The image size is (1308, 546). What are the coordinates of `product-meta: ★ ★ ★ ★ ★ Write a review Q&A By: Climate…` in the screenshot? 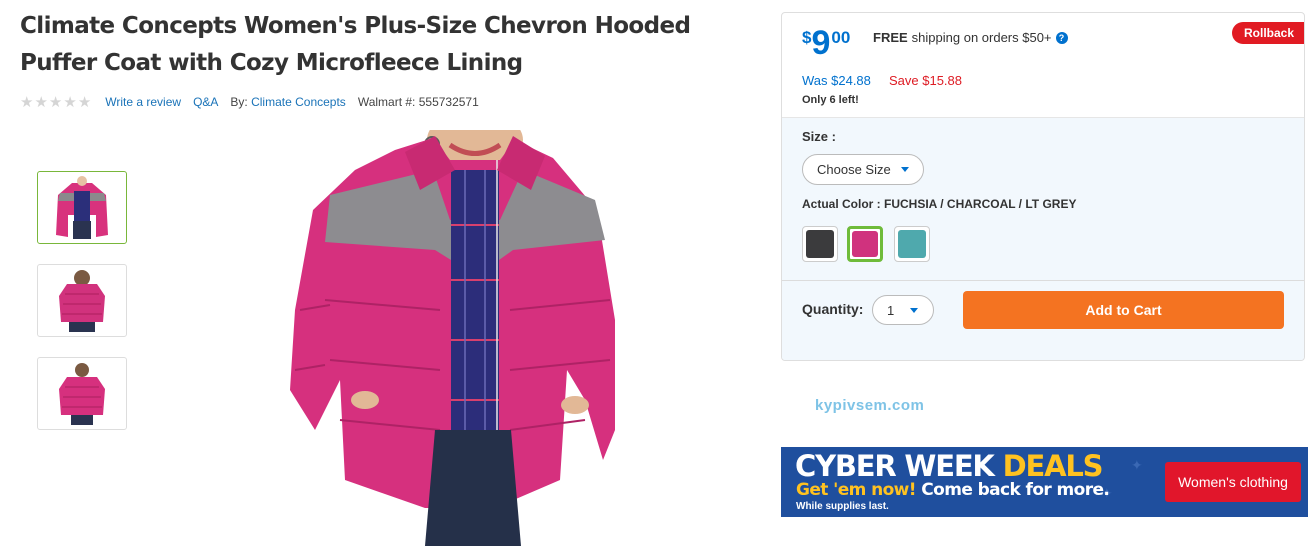 It's located at (249, 102).